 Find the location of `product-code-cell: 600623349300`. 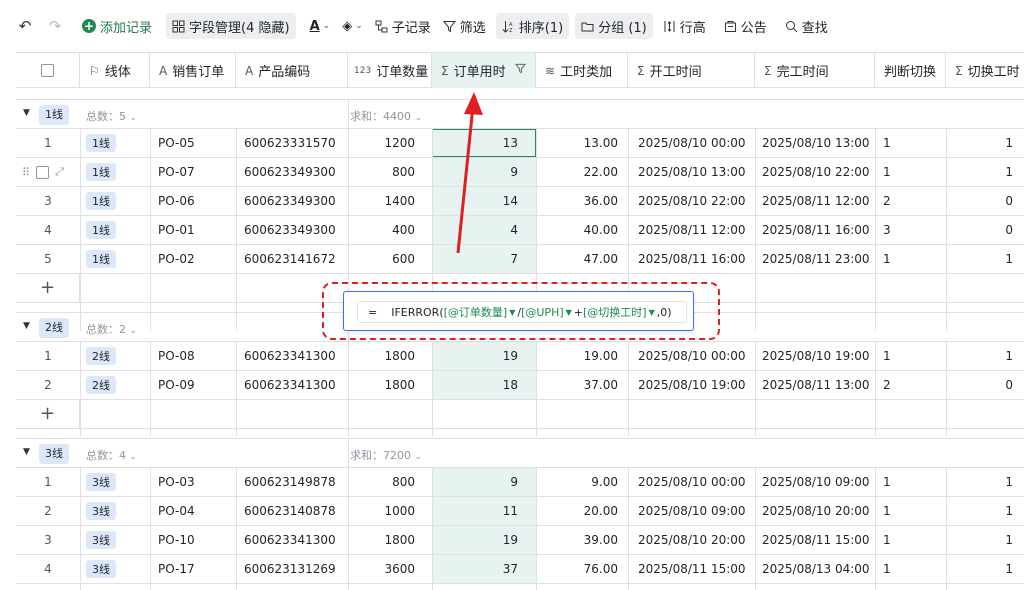

product-code-cell: 600623349300 is located at coordinates (292, 230).